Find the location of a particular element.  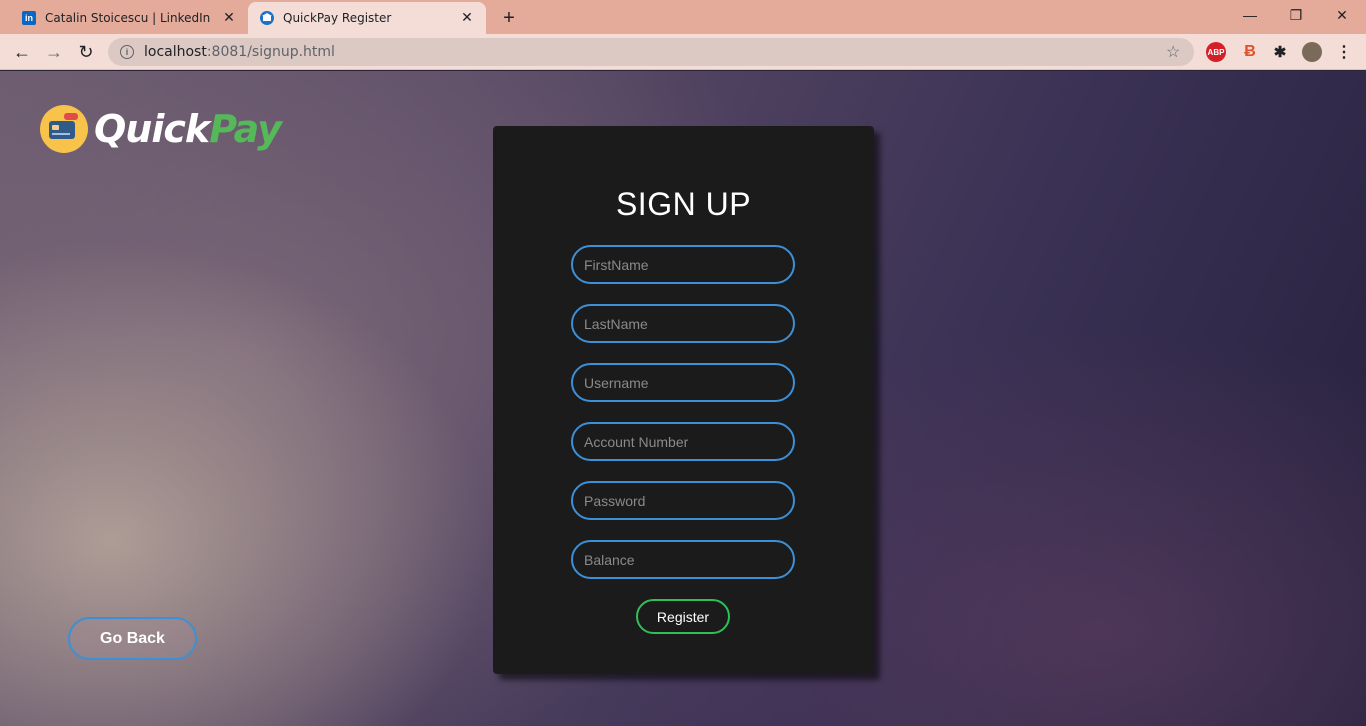

minimize-window-button: — is located at coordinates (1250, 15).